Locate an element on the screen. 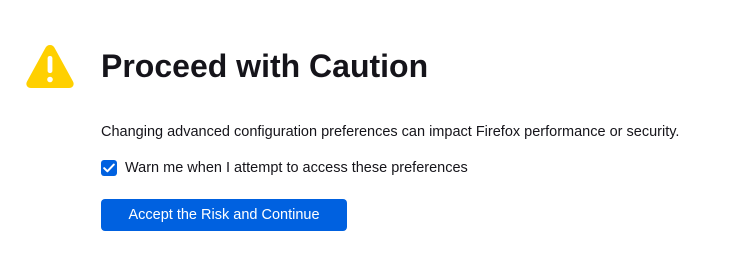  checkmark-icon is located at coordinates (109, 168).